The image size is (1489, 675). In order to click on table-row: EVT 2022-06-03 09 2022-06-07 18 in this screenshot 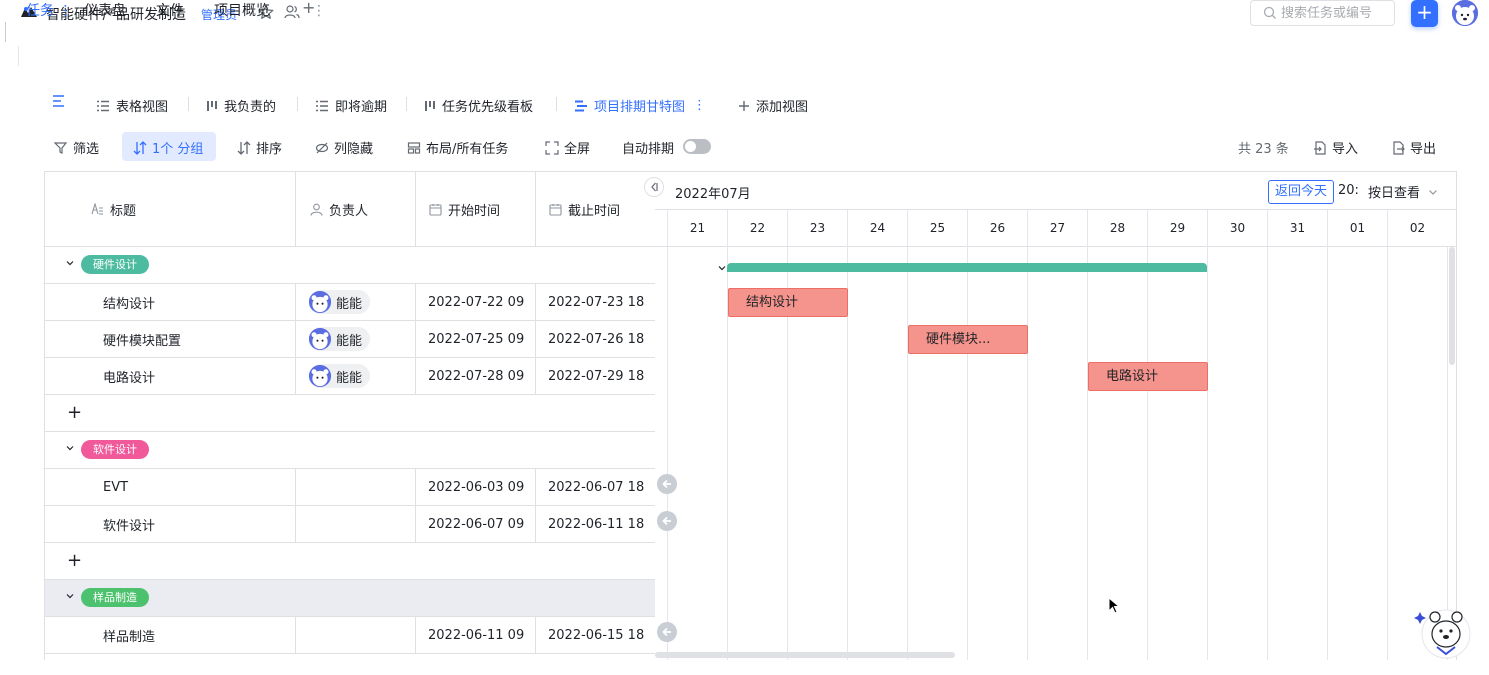, I will do `click(350, 487)`.